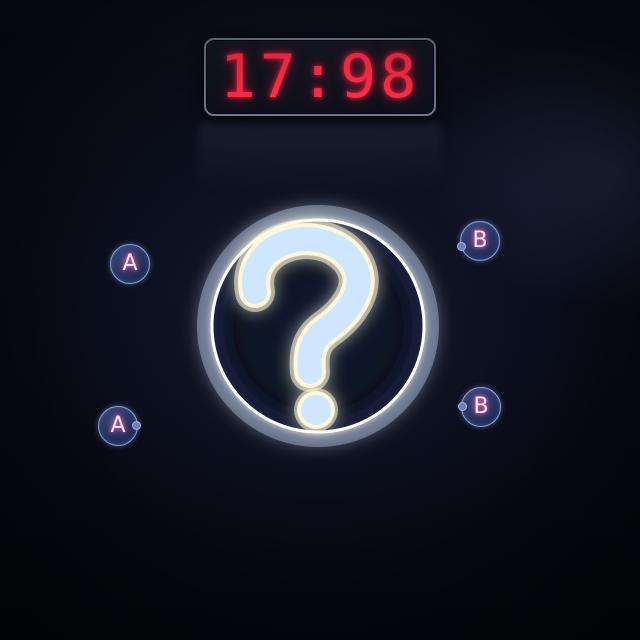 The height and width of the screenshot is (640, 640). I want to click on answer-button-a-lower: A, so click(119, 426).